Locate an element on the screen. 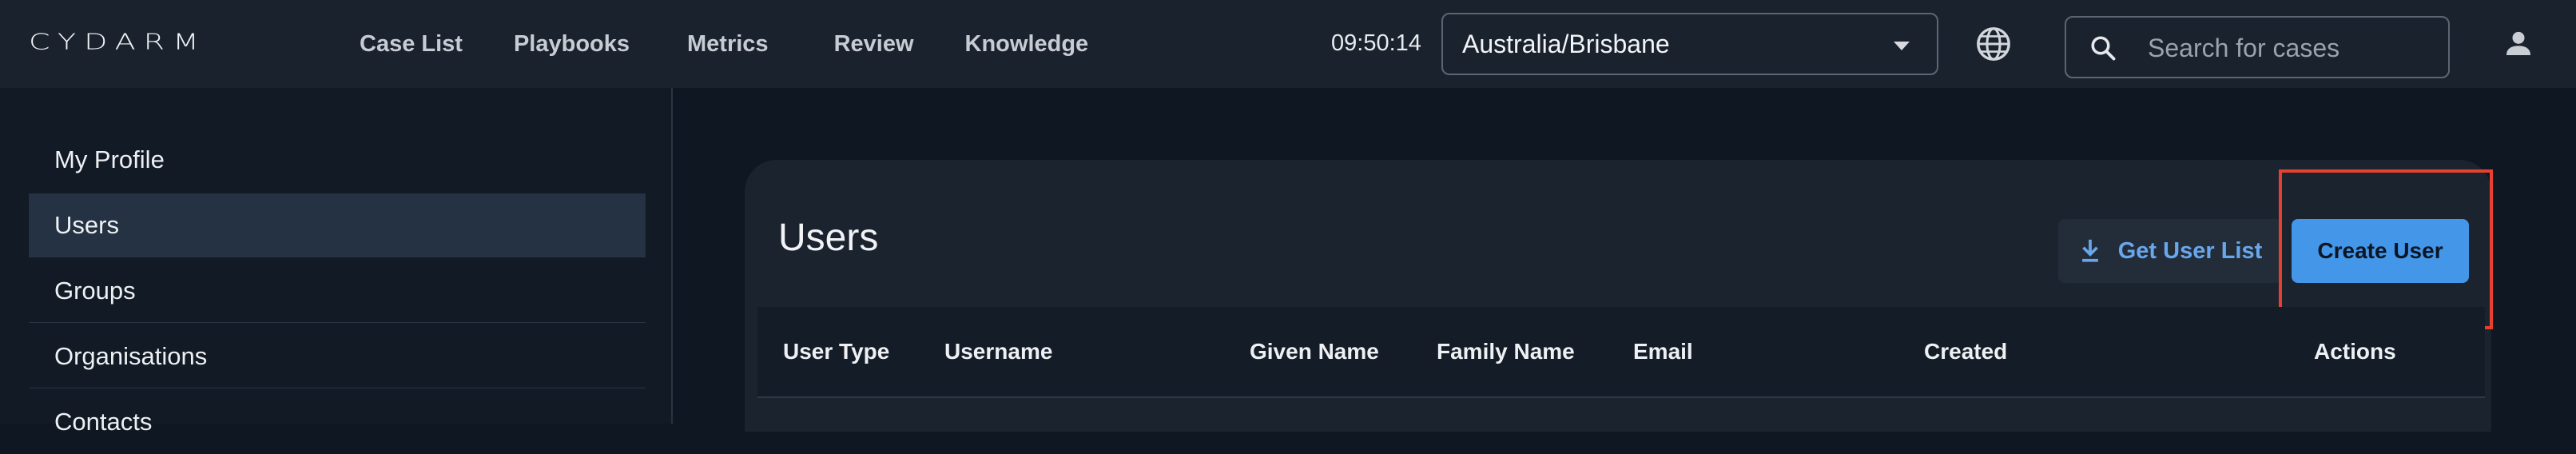 This screenshot has width=2576, height=454. create-user-button: Create User is located at coordinates (2380, 251).